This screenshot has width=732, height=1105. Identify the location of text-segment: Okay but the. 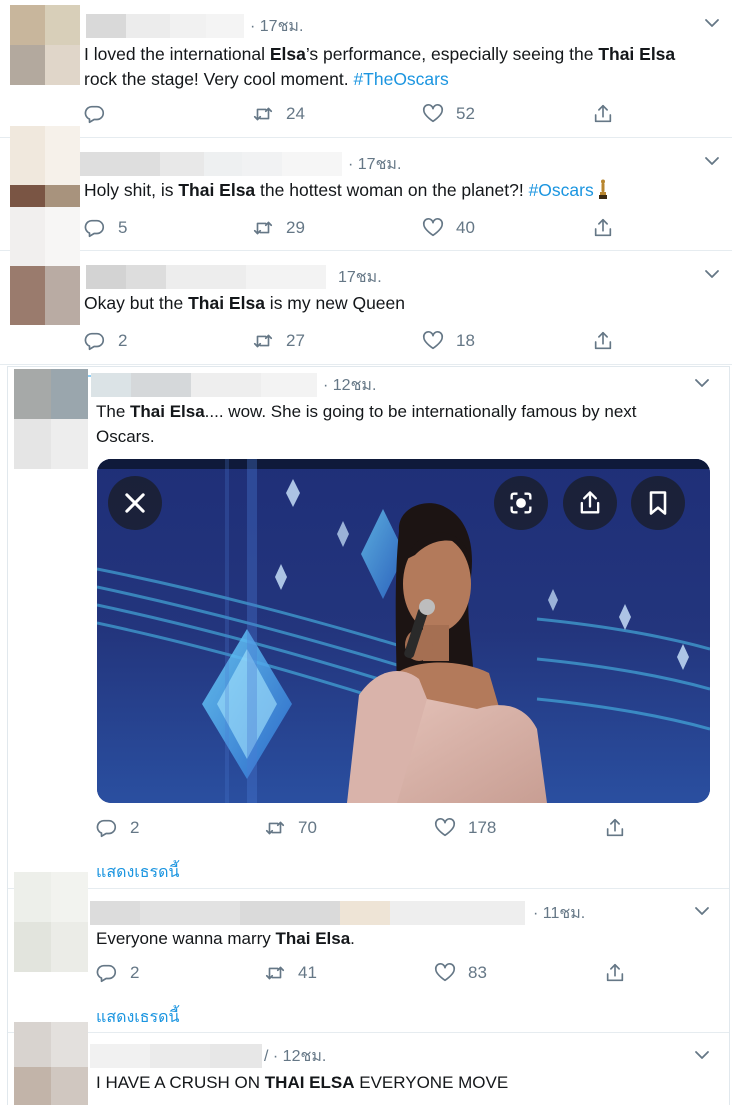
(136, 303).